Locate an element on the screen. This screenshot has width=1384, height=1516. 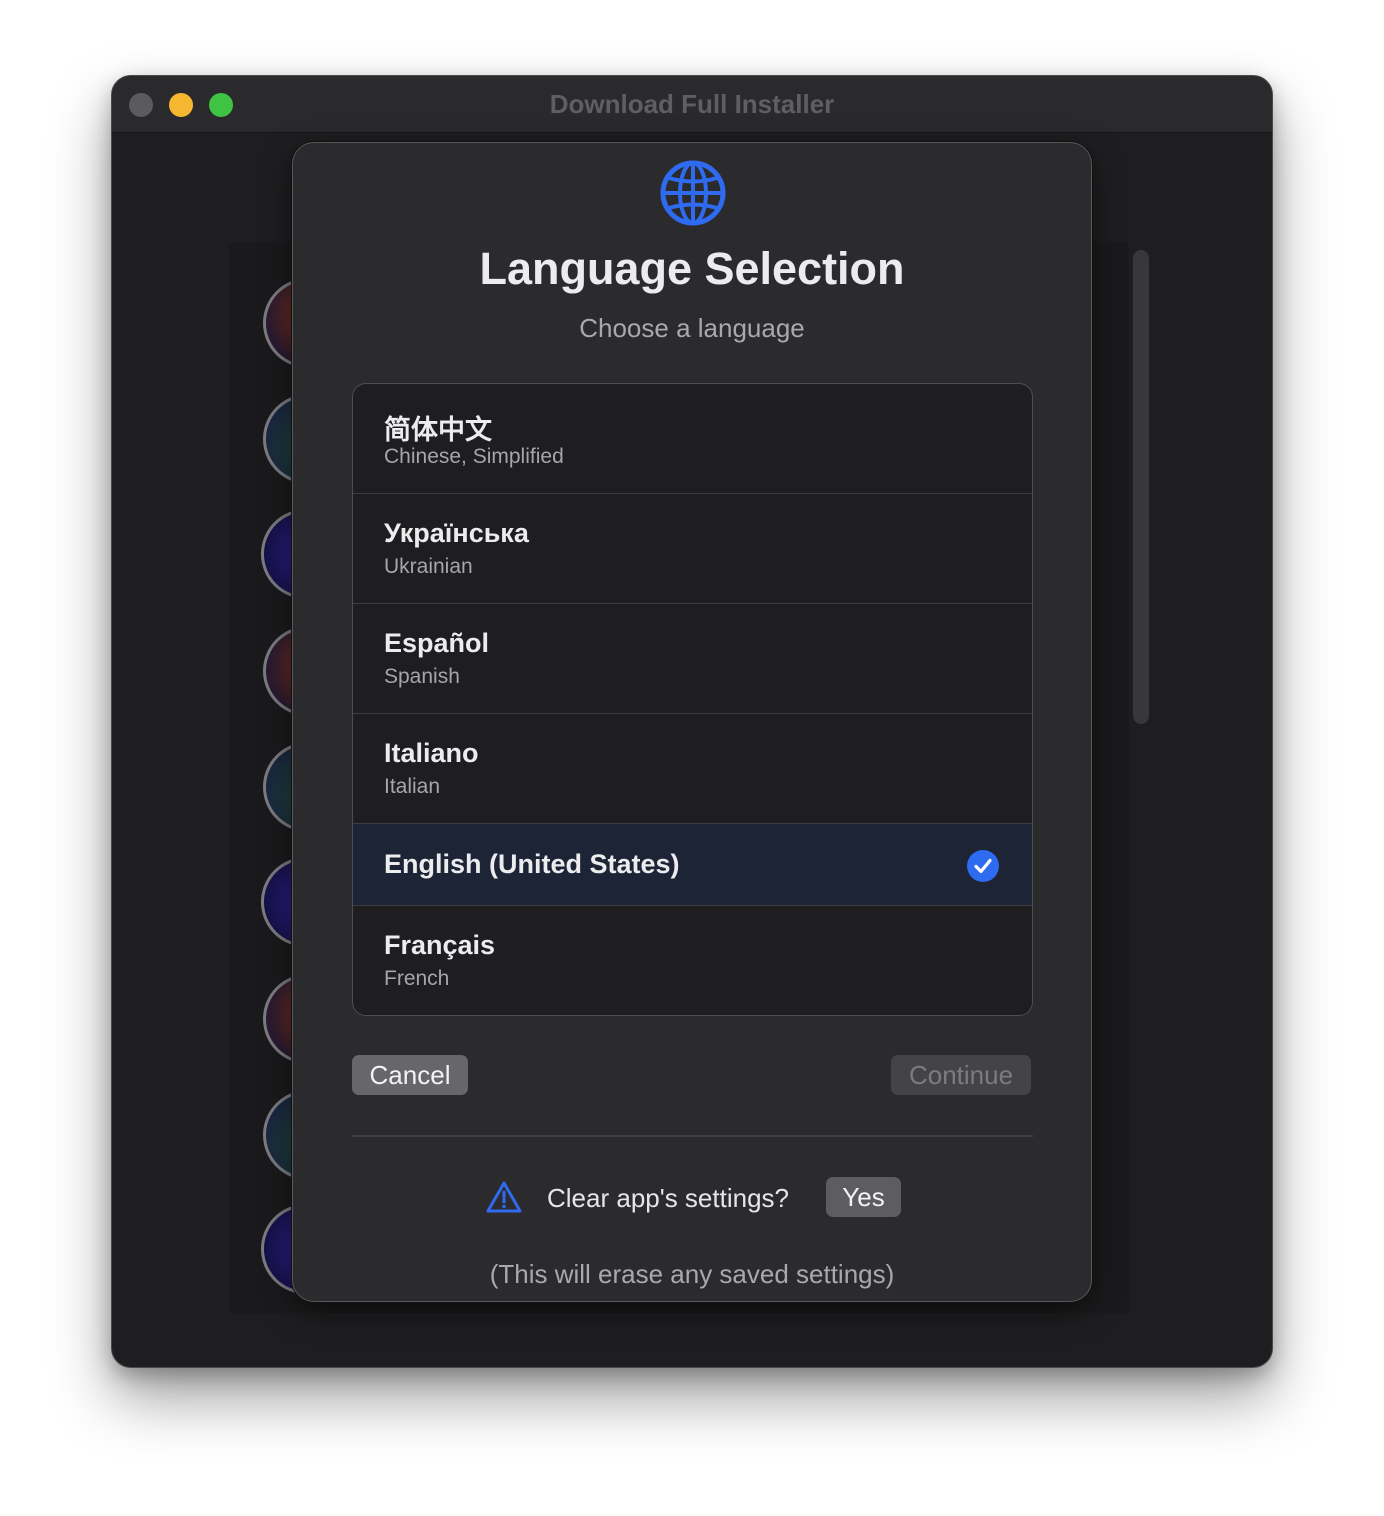
language-native-name: Українська is located at coordinates (456, 533).